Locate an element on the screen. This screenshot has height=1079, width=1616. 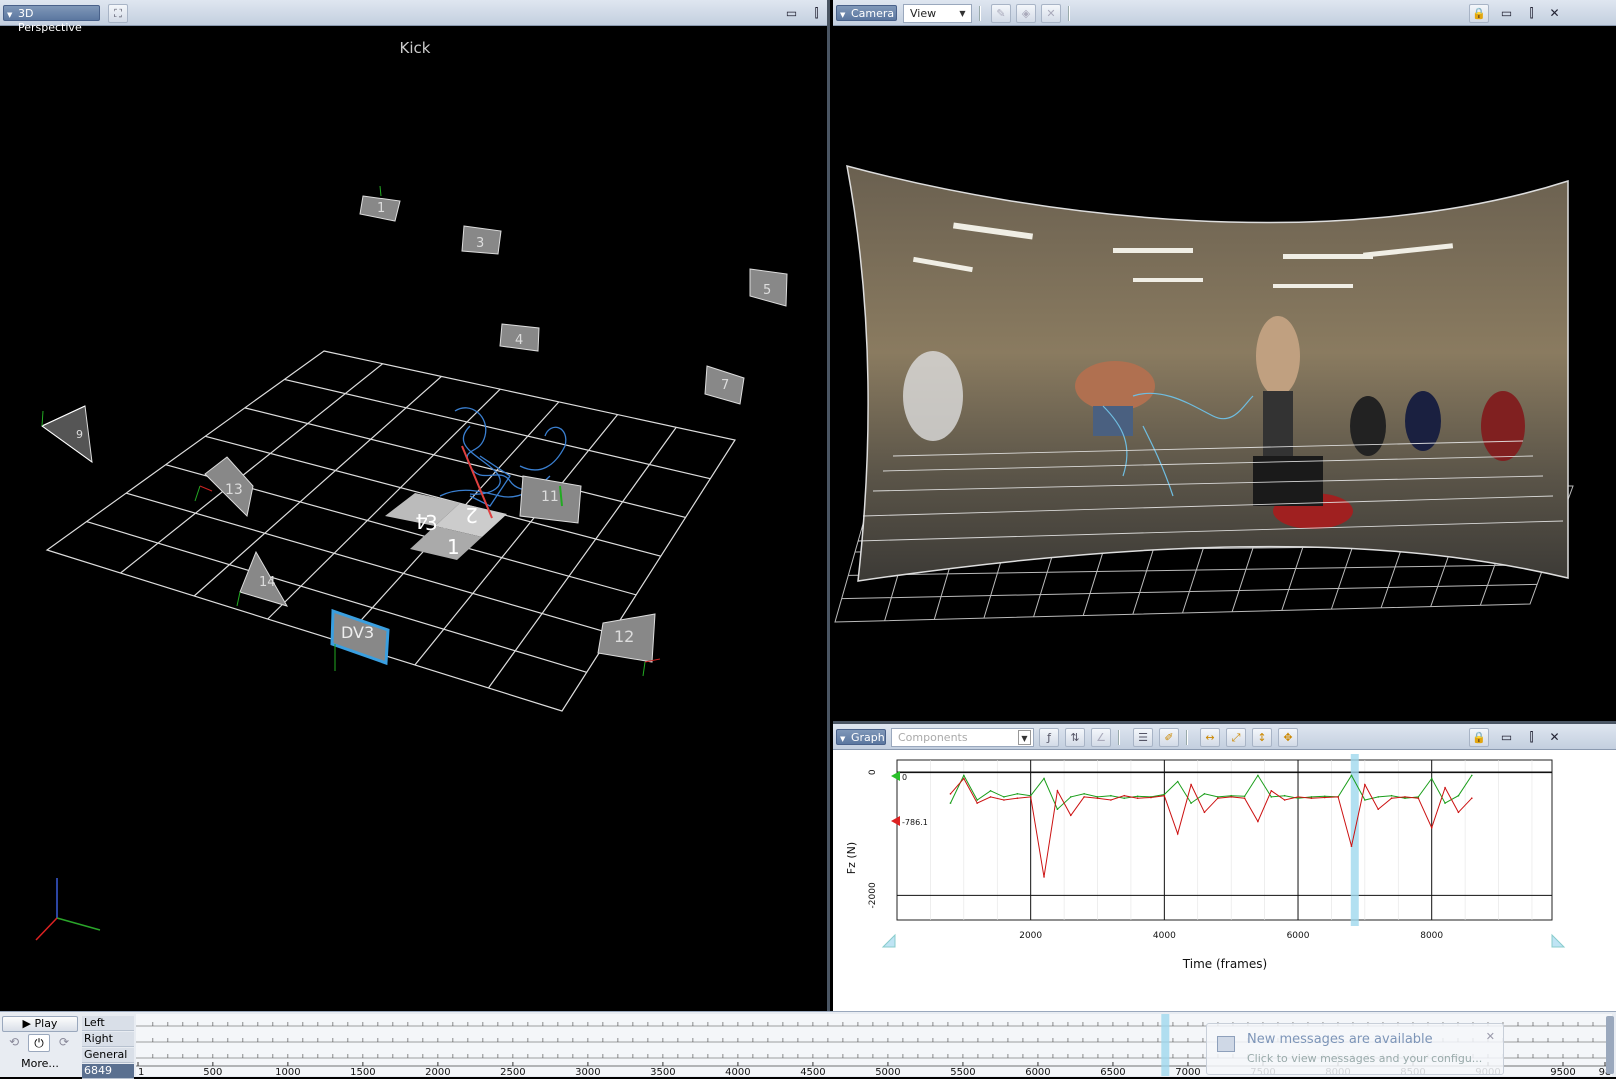
clear-icon: ✐ is located at coordinates (1169, 737).